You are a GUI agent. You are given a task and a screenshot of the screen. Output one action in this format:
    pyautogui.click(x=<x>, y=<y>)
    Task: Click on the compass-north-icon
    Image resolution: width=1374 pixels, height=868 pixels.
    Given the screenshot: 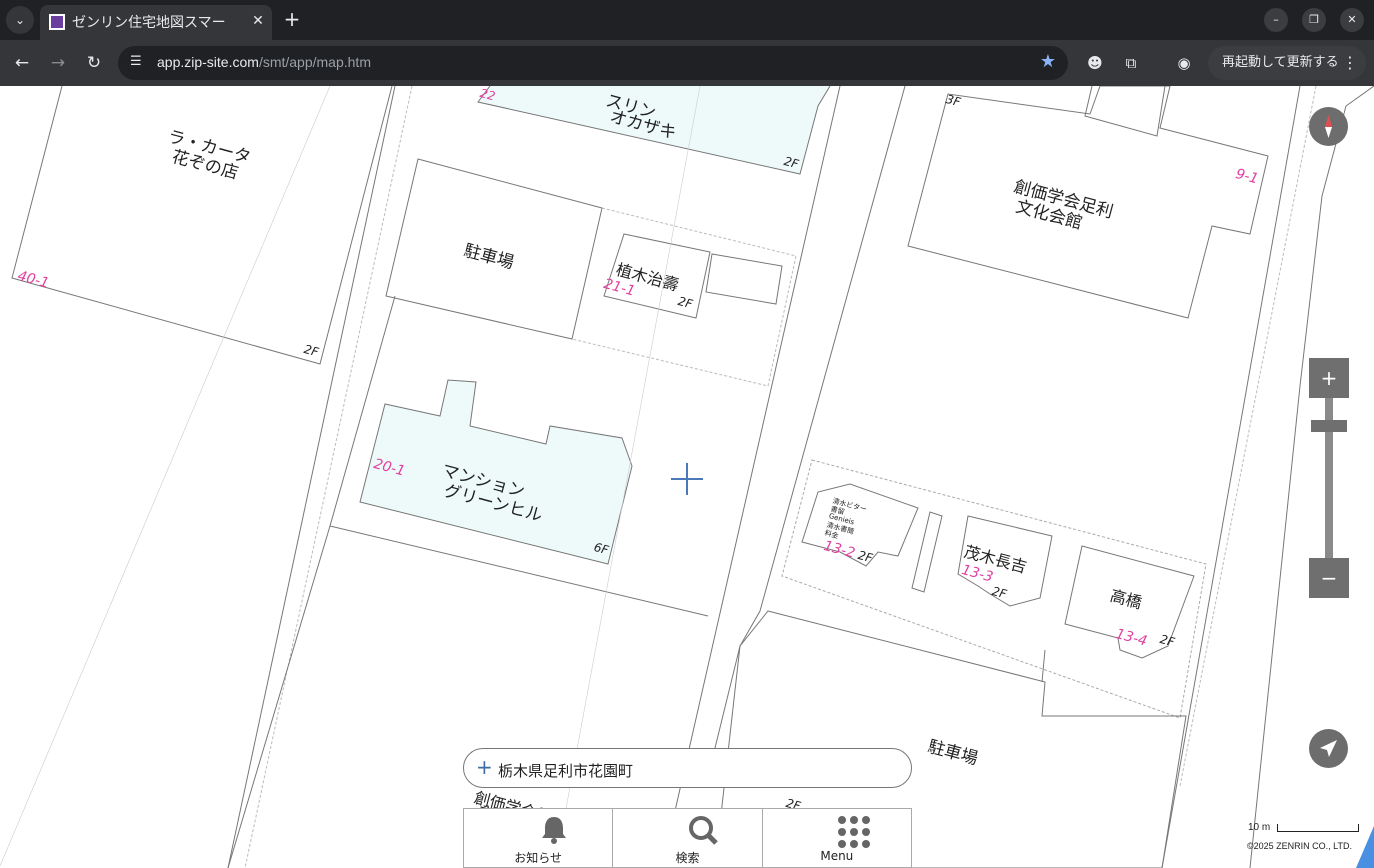 What is the action you would take?
    pyautogui.click(x=1328, y=126)
    